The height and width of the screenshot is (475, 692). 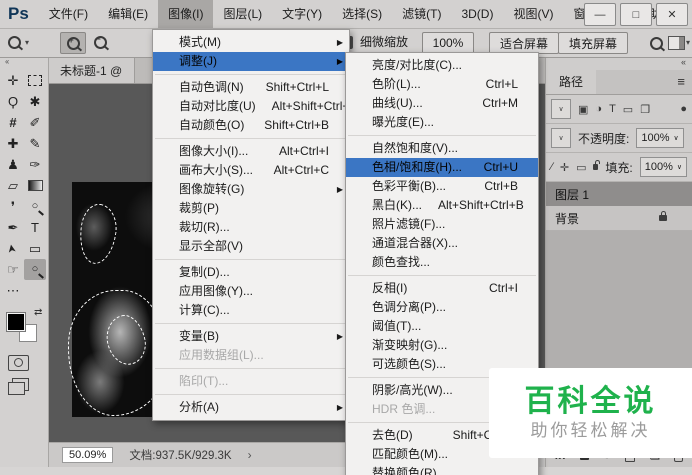 I want to click on magic-wand-tool: ✱, so click(x=35, y=101).